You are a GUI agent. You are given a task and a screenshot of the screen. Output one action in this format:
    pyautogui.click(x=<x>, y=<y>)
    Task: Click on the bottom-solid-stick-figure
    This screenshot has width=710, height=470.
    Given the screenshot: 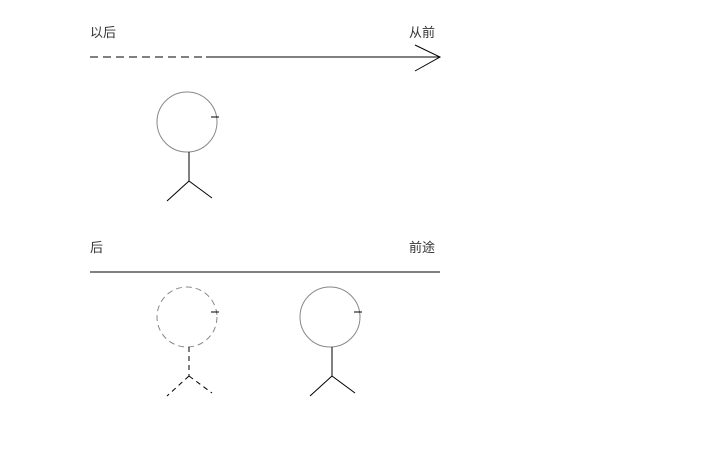 What is the action you would take?
    pyautogui.click(x=330, y=341)
    